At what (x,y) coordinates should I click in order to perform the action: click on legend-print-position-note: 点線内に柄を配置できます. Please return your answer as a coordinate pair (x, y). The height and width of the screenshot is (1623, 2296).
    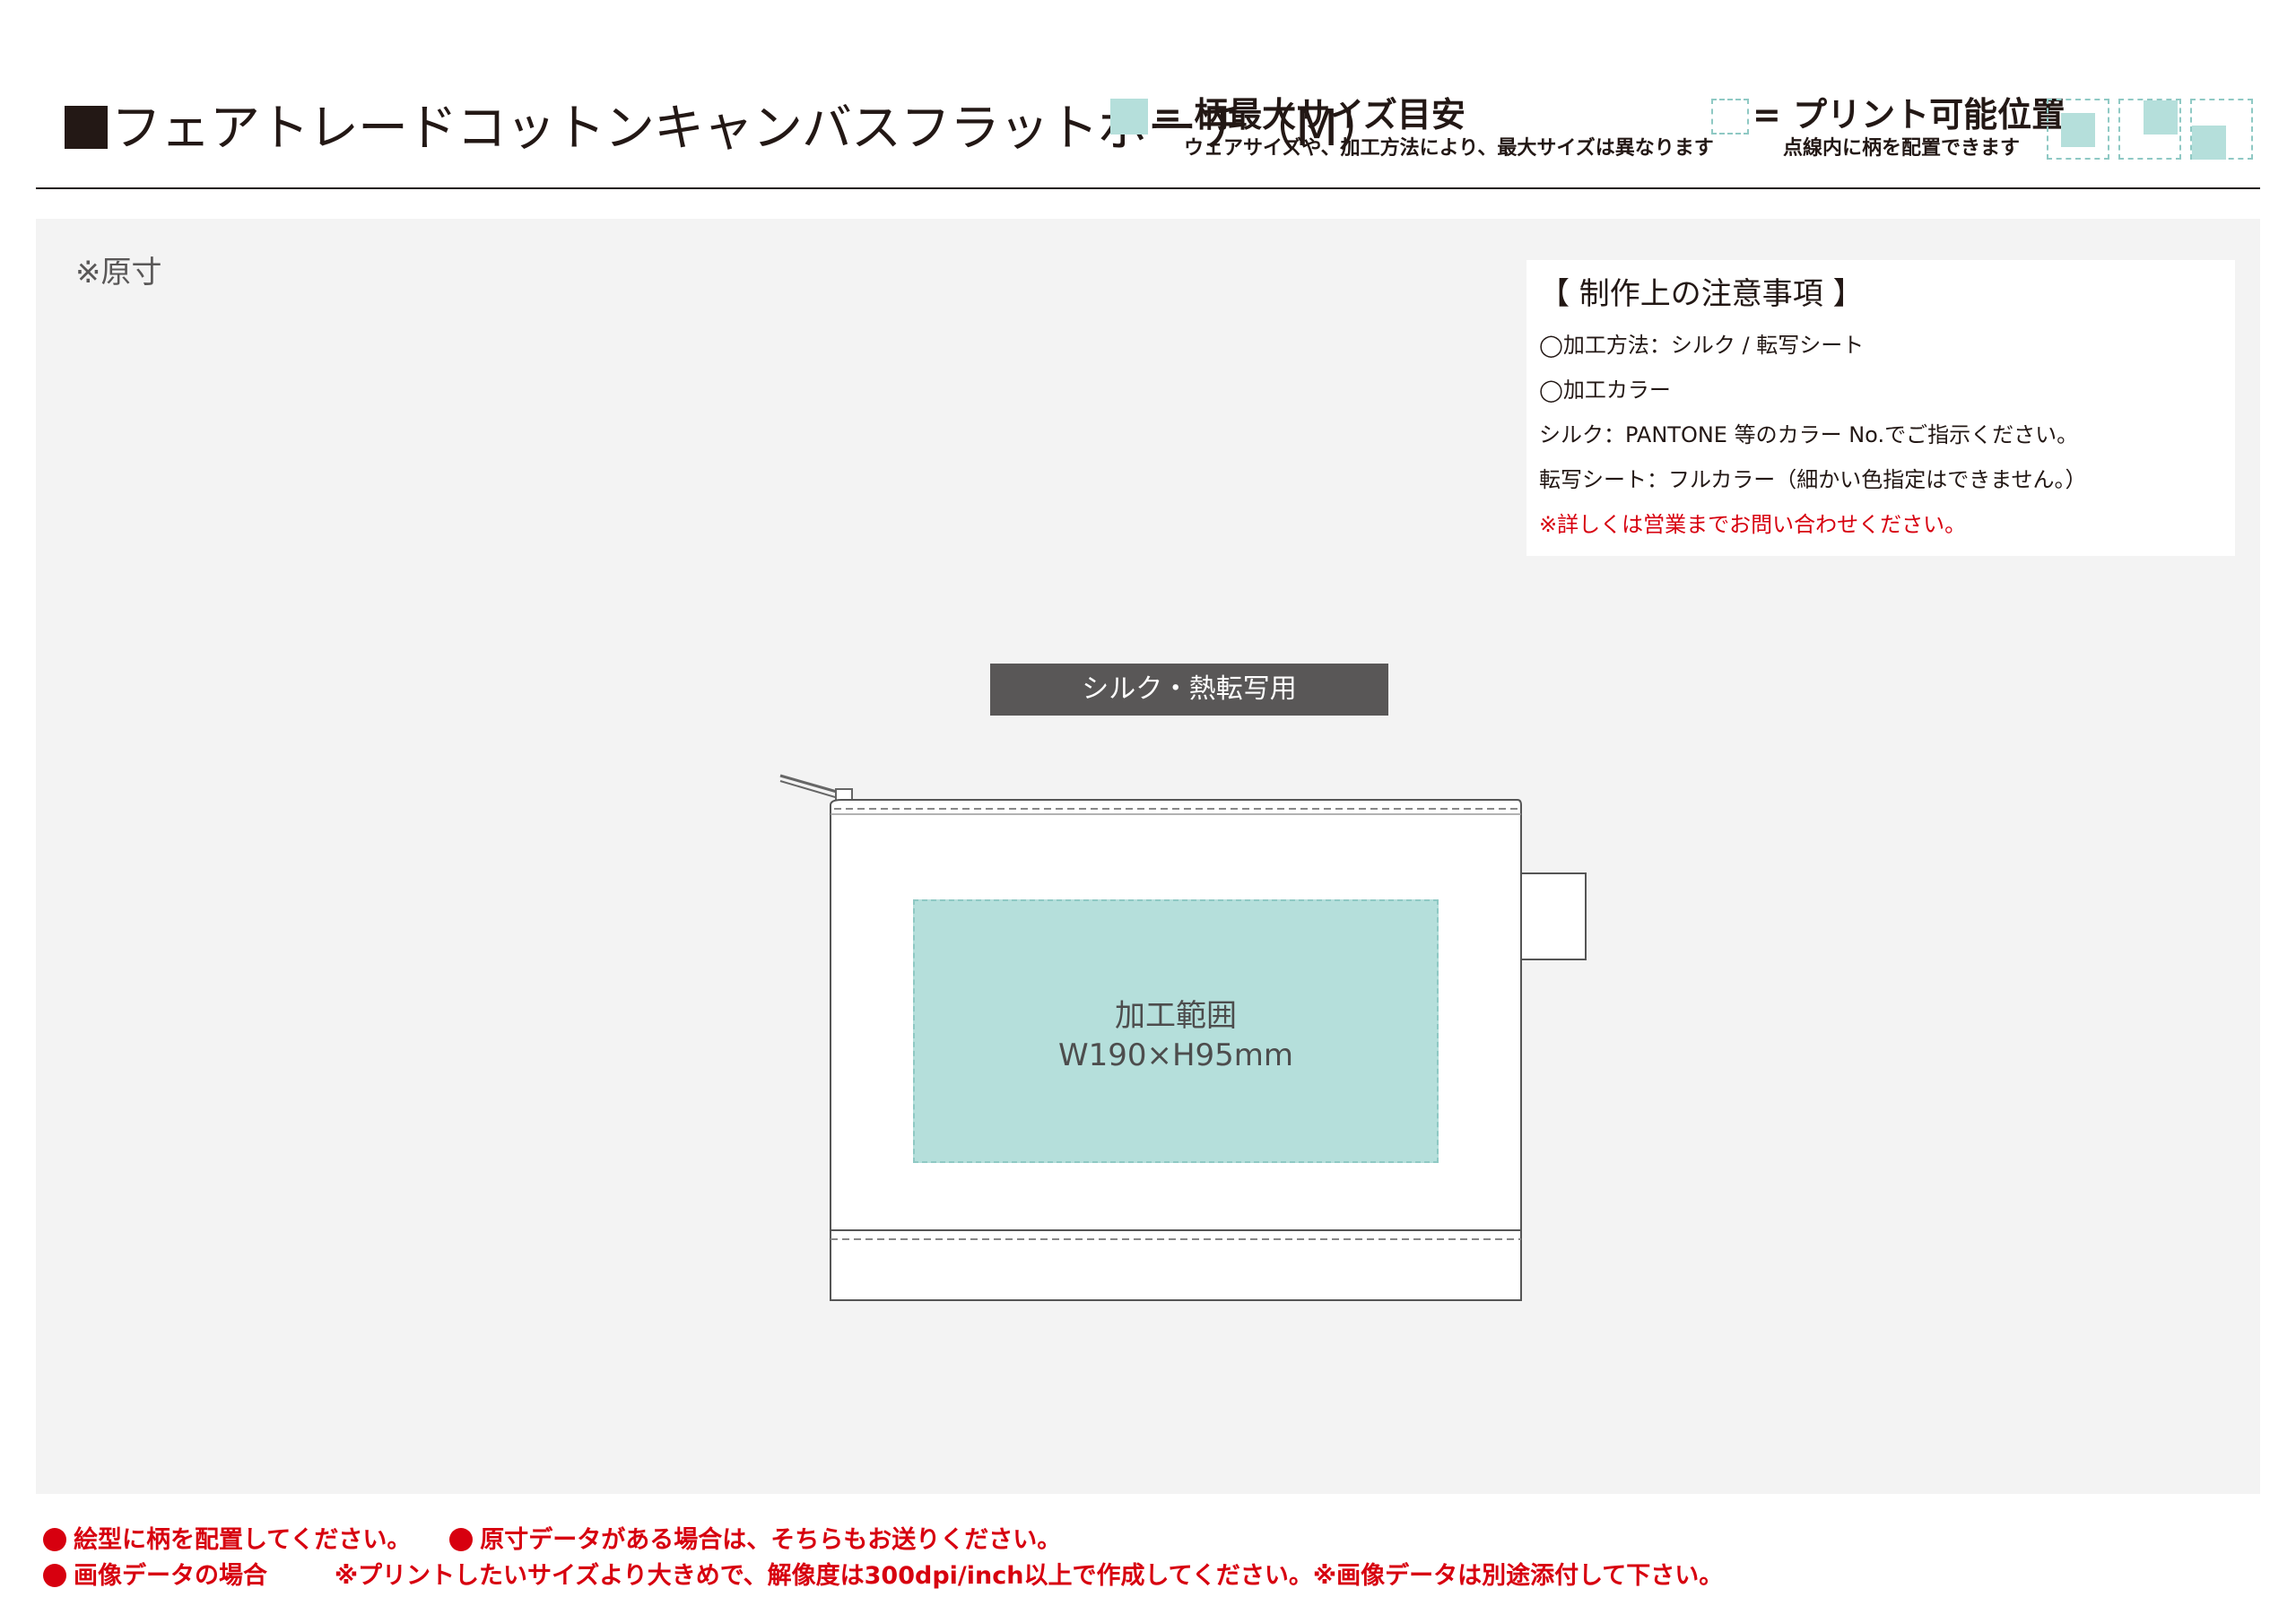
    Looking at the image, I should click on (1902, 148).